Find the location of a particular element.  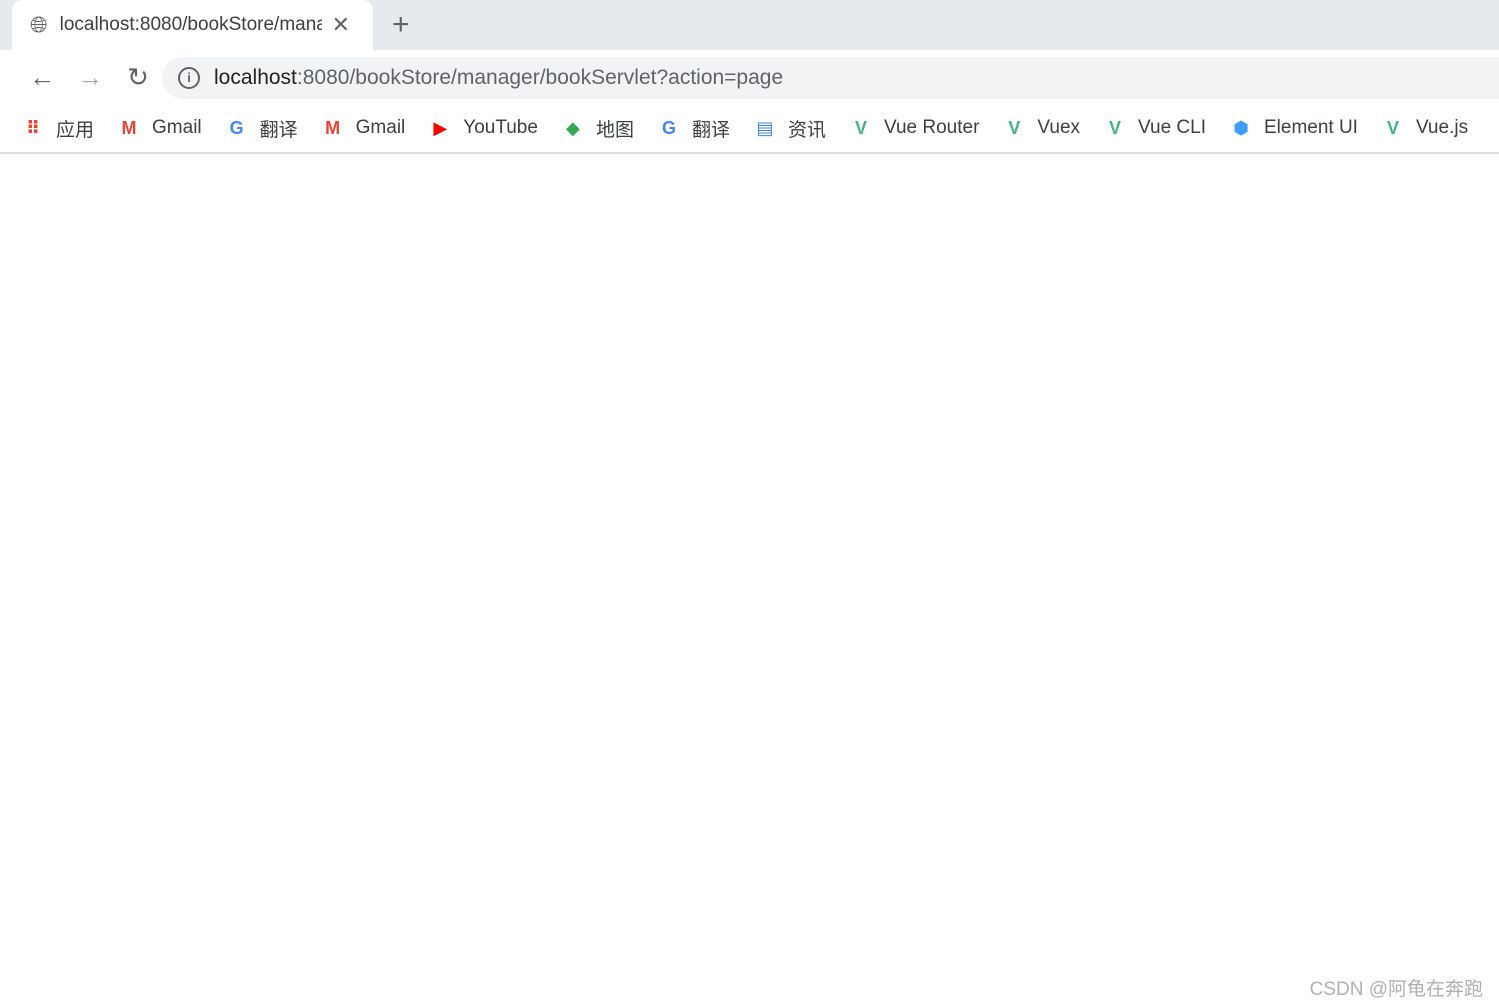

bookmark-label: Vue CLI is located at coordinates (1172, 127).